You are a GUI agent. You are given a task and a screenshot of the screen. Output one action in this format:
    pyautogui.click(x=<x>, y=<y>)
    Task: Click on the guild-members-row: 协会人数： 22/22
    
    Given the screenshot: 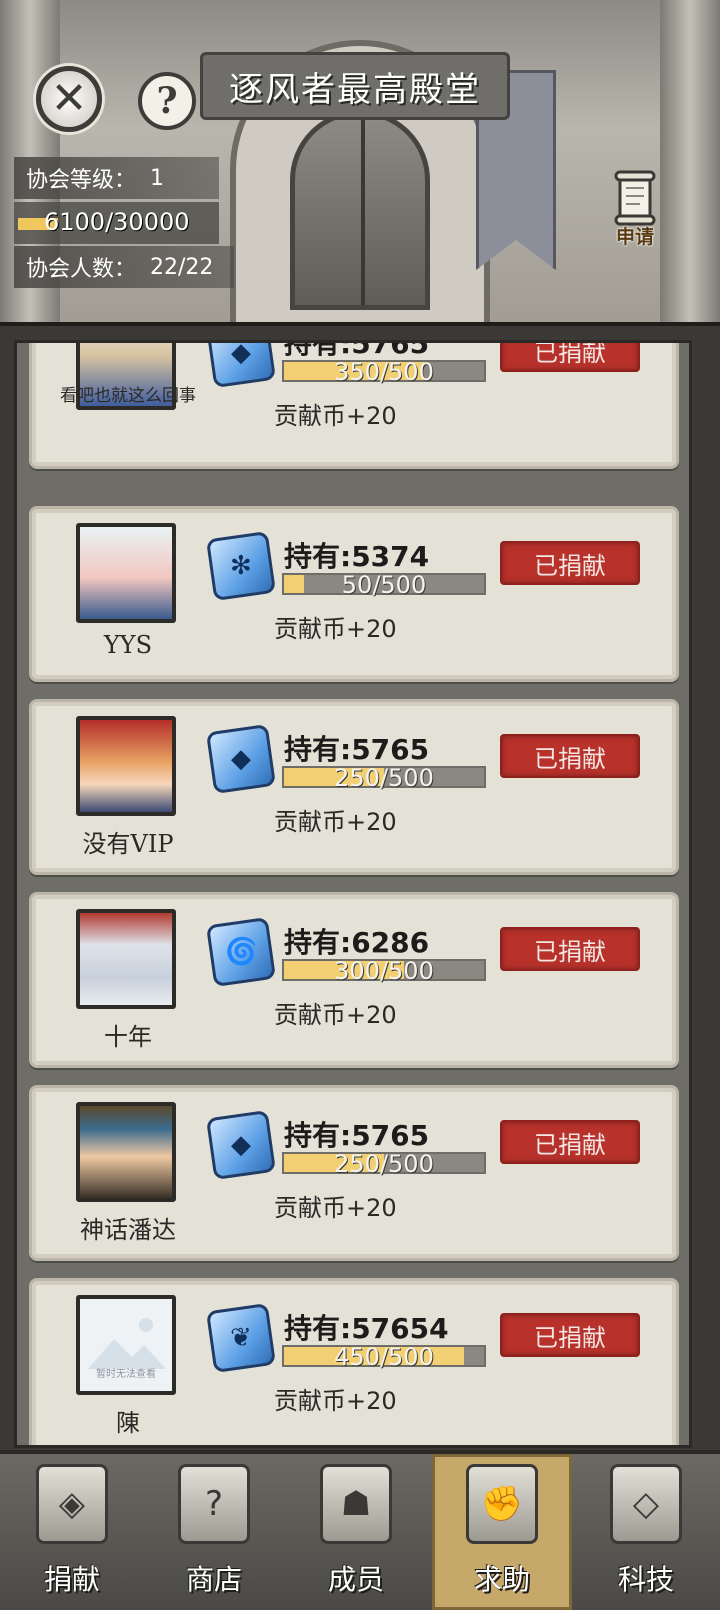 What is the action you would take?
    pyautogui.click(x=124, y=267)
    